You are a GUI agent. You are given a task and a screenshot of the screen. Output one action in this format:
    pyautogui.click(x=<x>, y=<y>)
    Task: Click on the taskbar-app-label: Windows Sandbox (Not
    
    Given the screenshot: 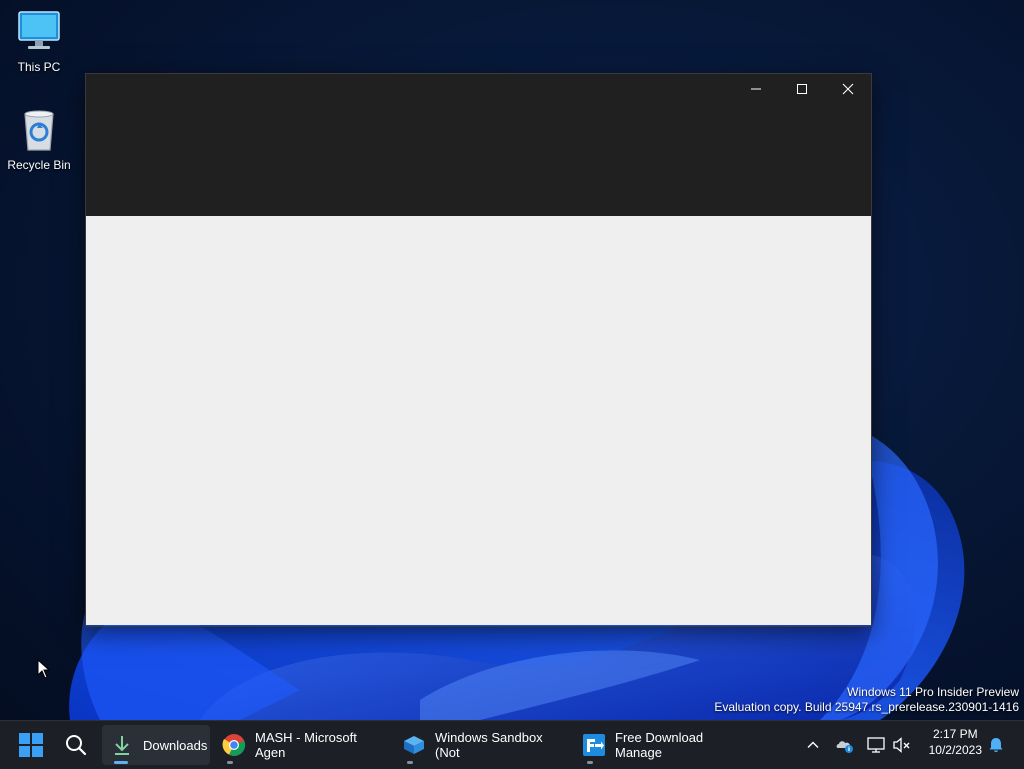 What is the action you would take?
    pyautogui.click(x=489, y=745)
    